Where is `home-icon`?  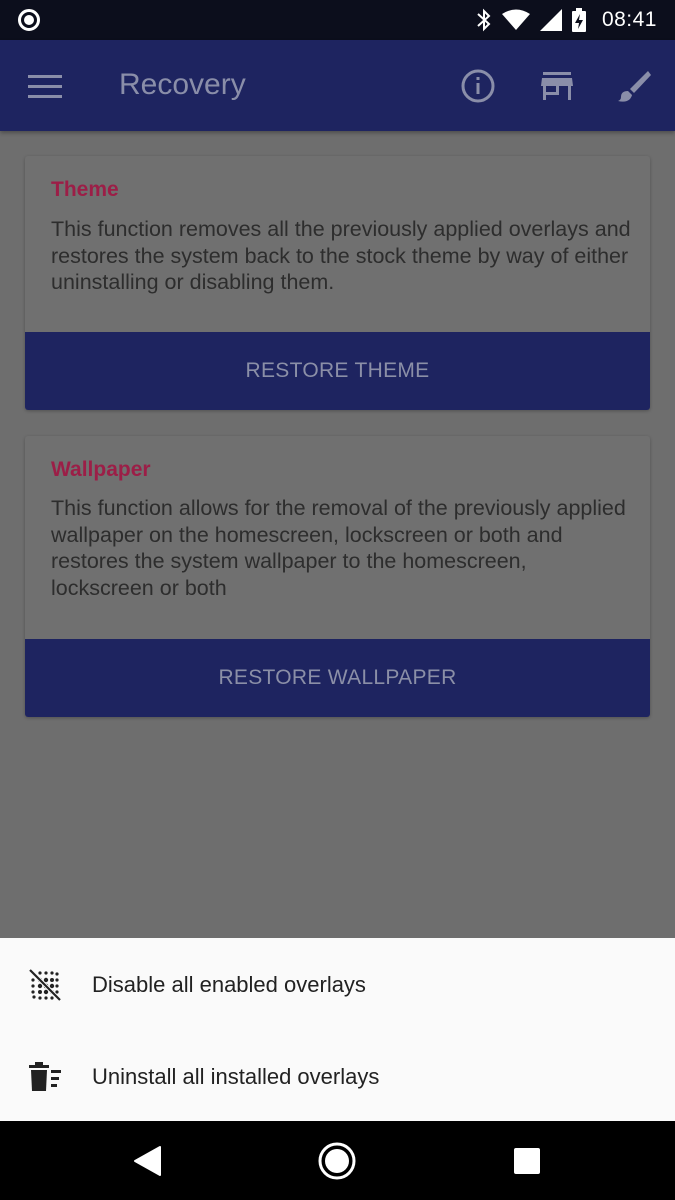
home-icon is located at coordinates (337, 1161).